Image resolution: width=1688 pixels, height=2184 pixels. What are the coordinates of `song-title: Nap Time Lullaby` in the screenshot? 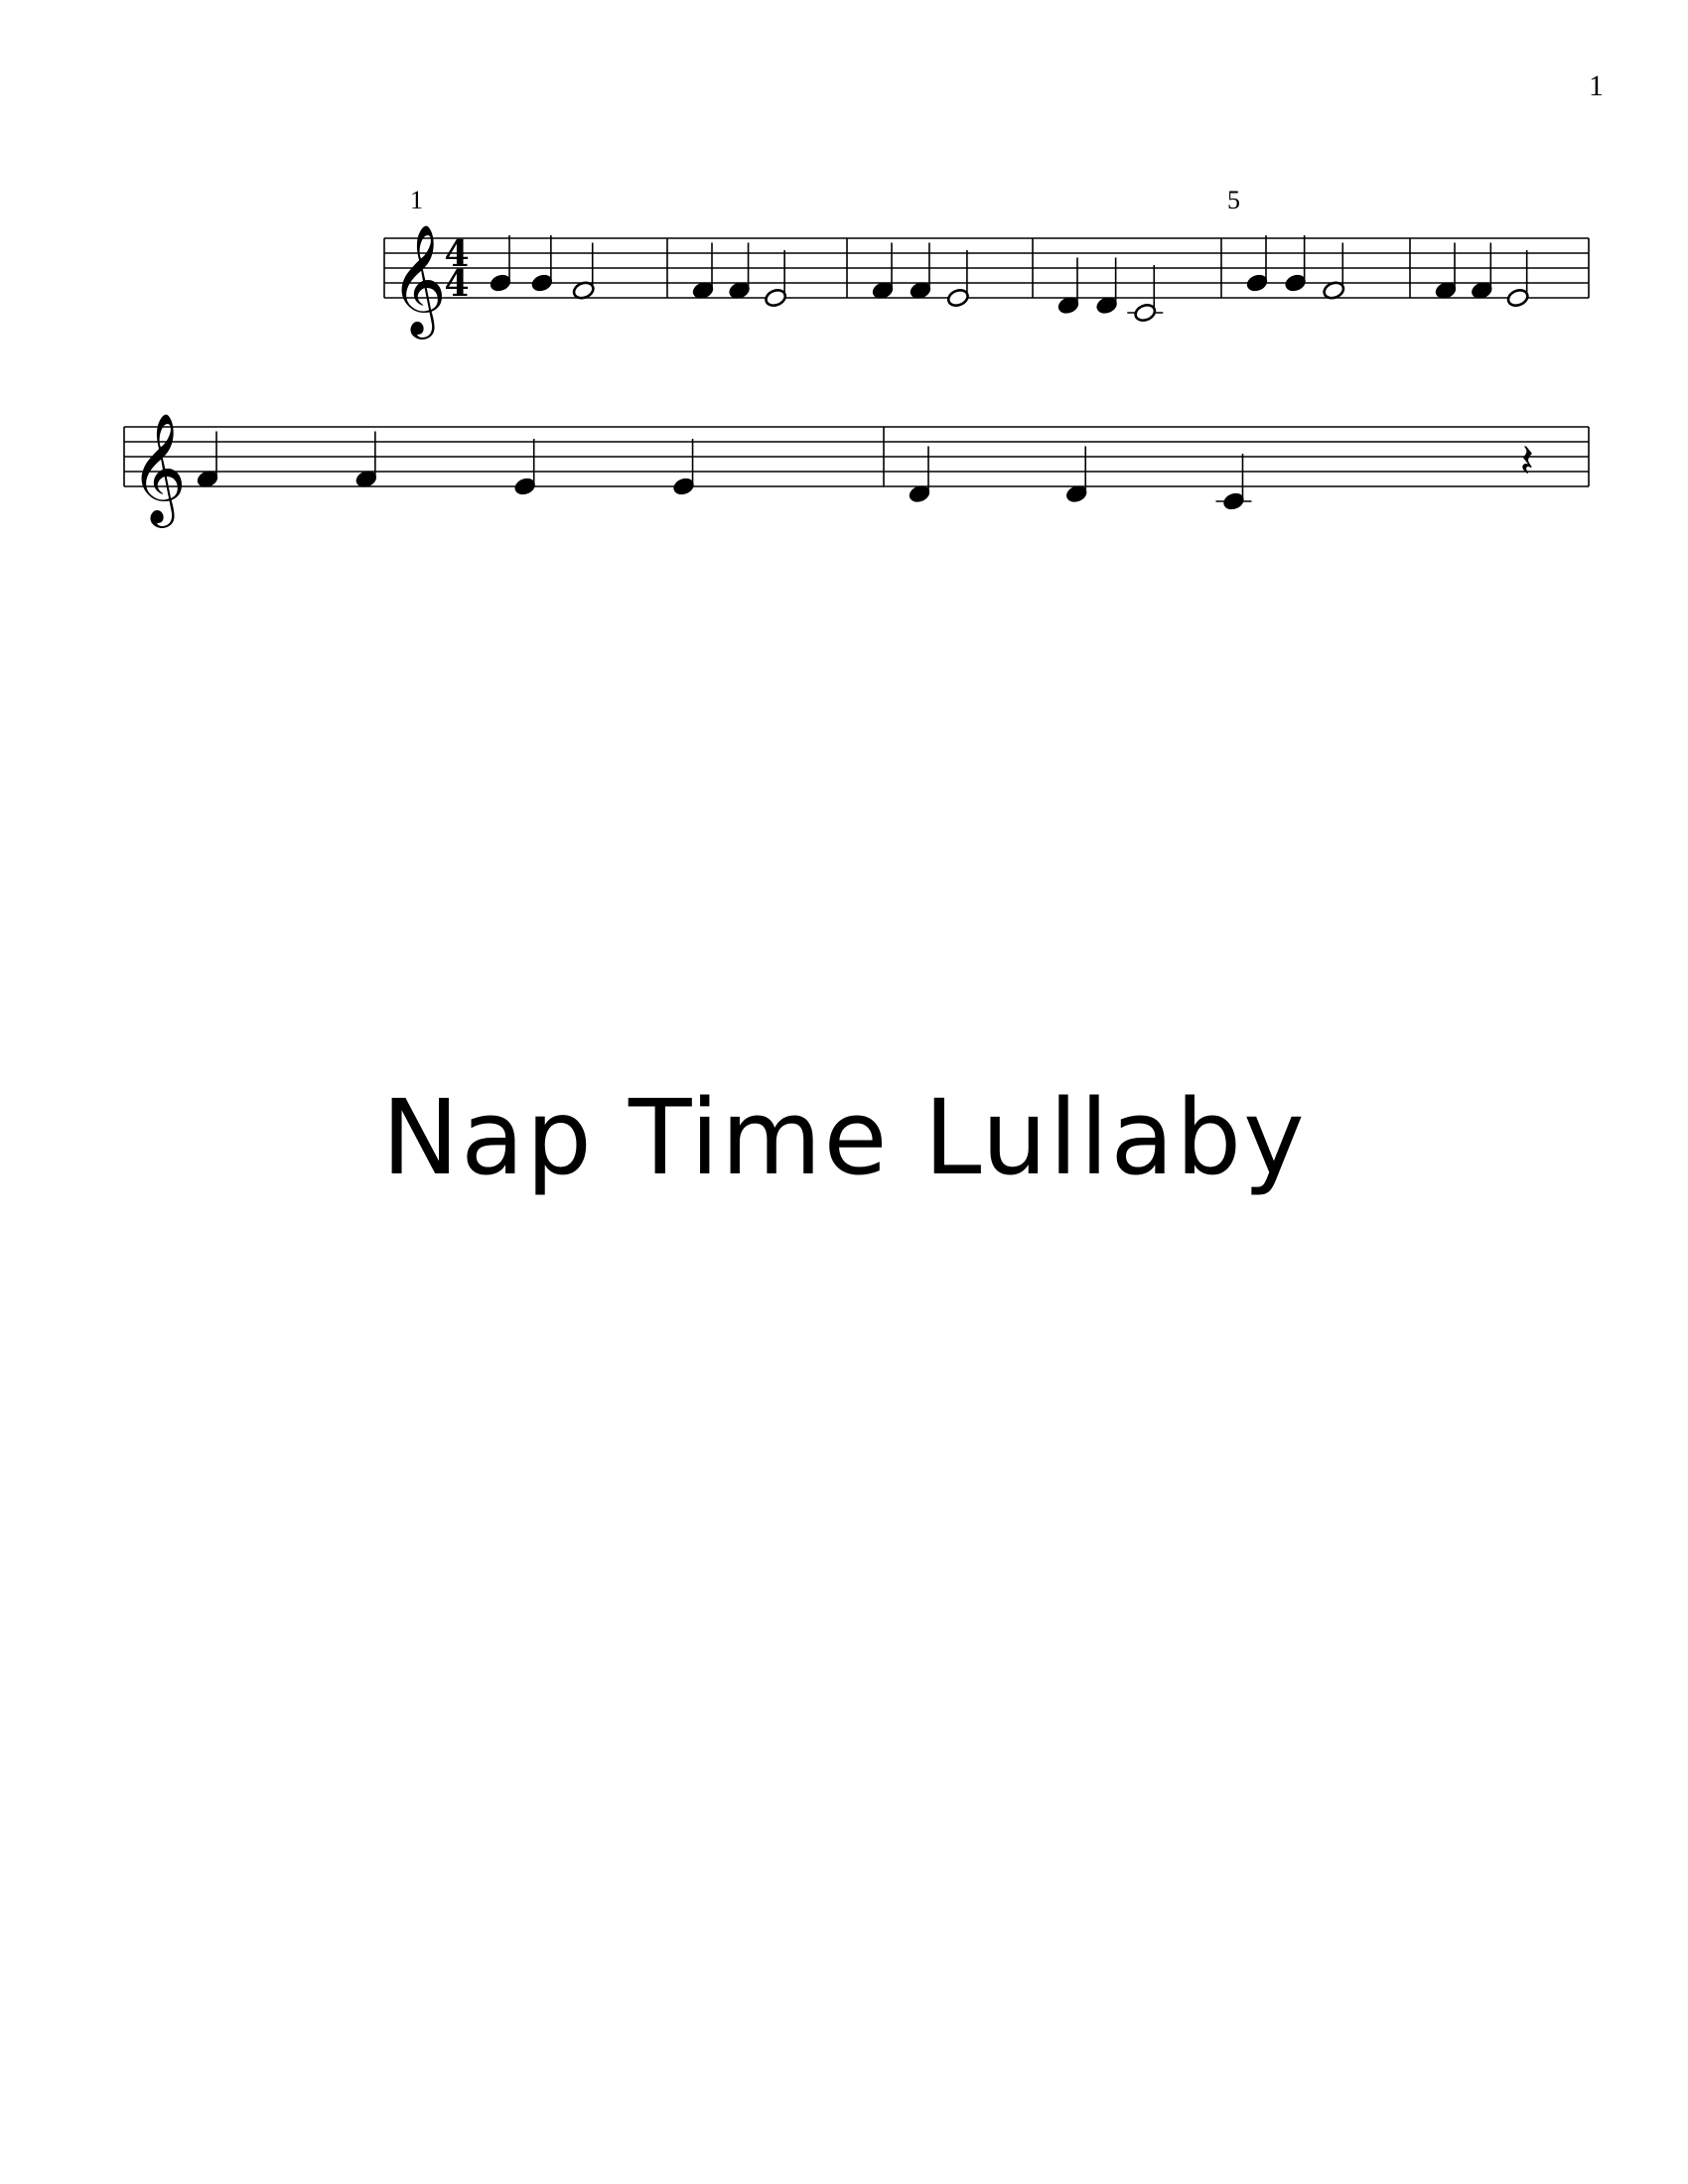 It's located at (844, 1137).